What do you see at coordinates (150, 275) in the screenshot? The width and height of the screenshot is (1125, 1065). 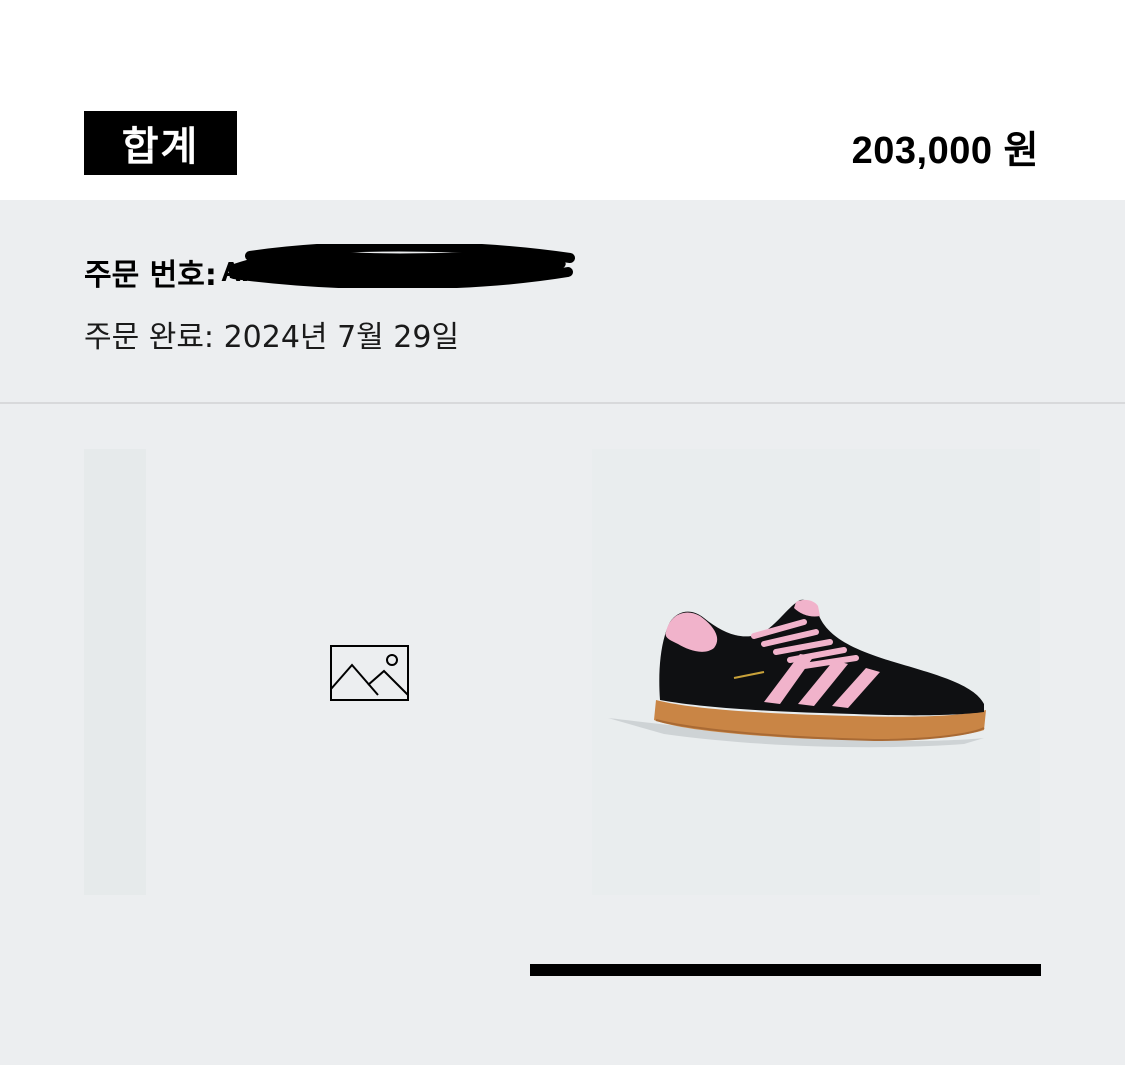 I see `order-number-label: 주문 번호:` at bounding box center [150, 275].